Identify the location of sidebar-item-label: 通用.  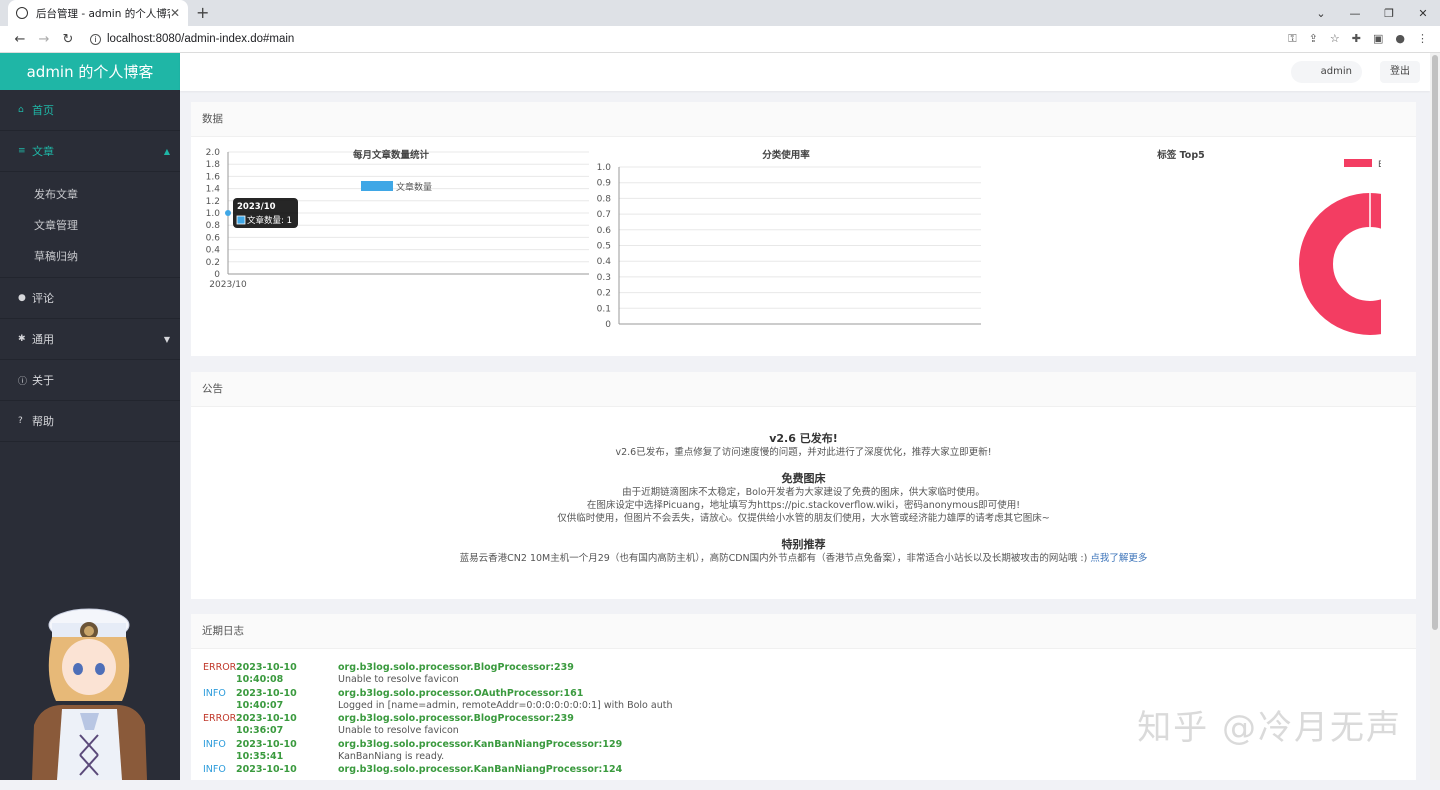
(43, 339).